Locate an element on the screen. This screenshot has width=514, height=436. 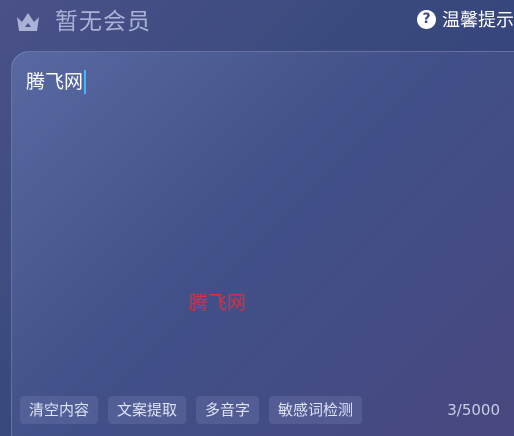
extract-copy-button: 文案提取 is located at coordinates (147, 410).